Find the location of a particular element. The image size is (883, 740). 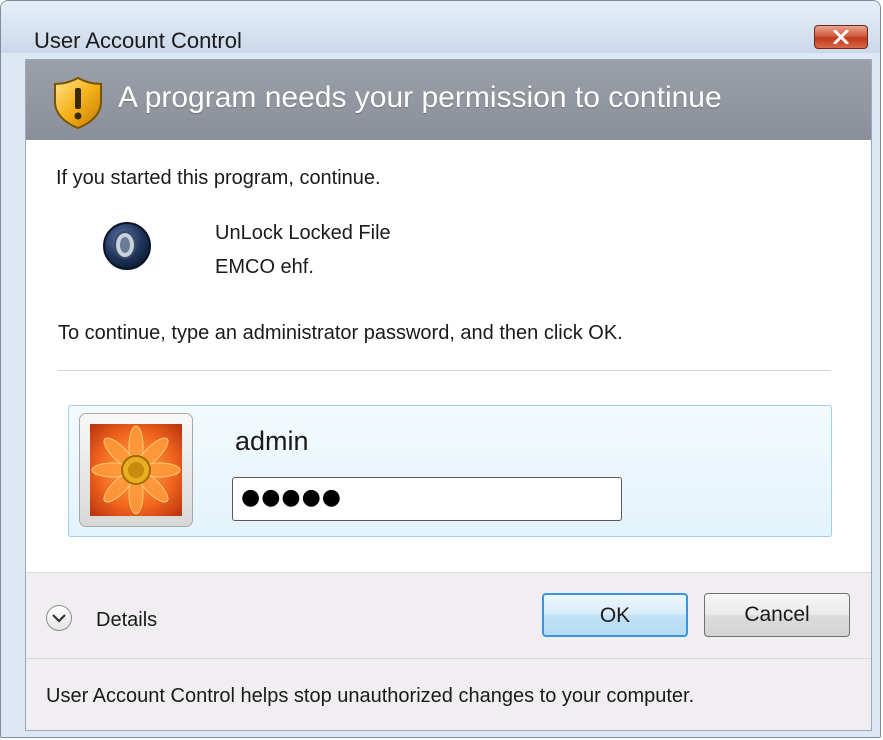

avatar is located at coordinates (136, 470).